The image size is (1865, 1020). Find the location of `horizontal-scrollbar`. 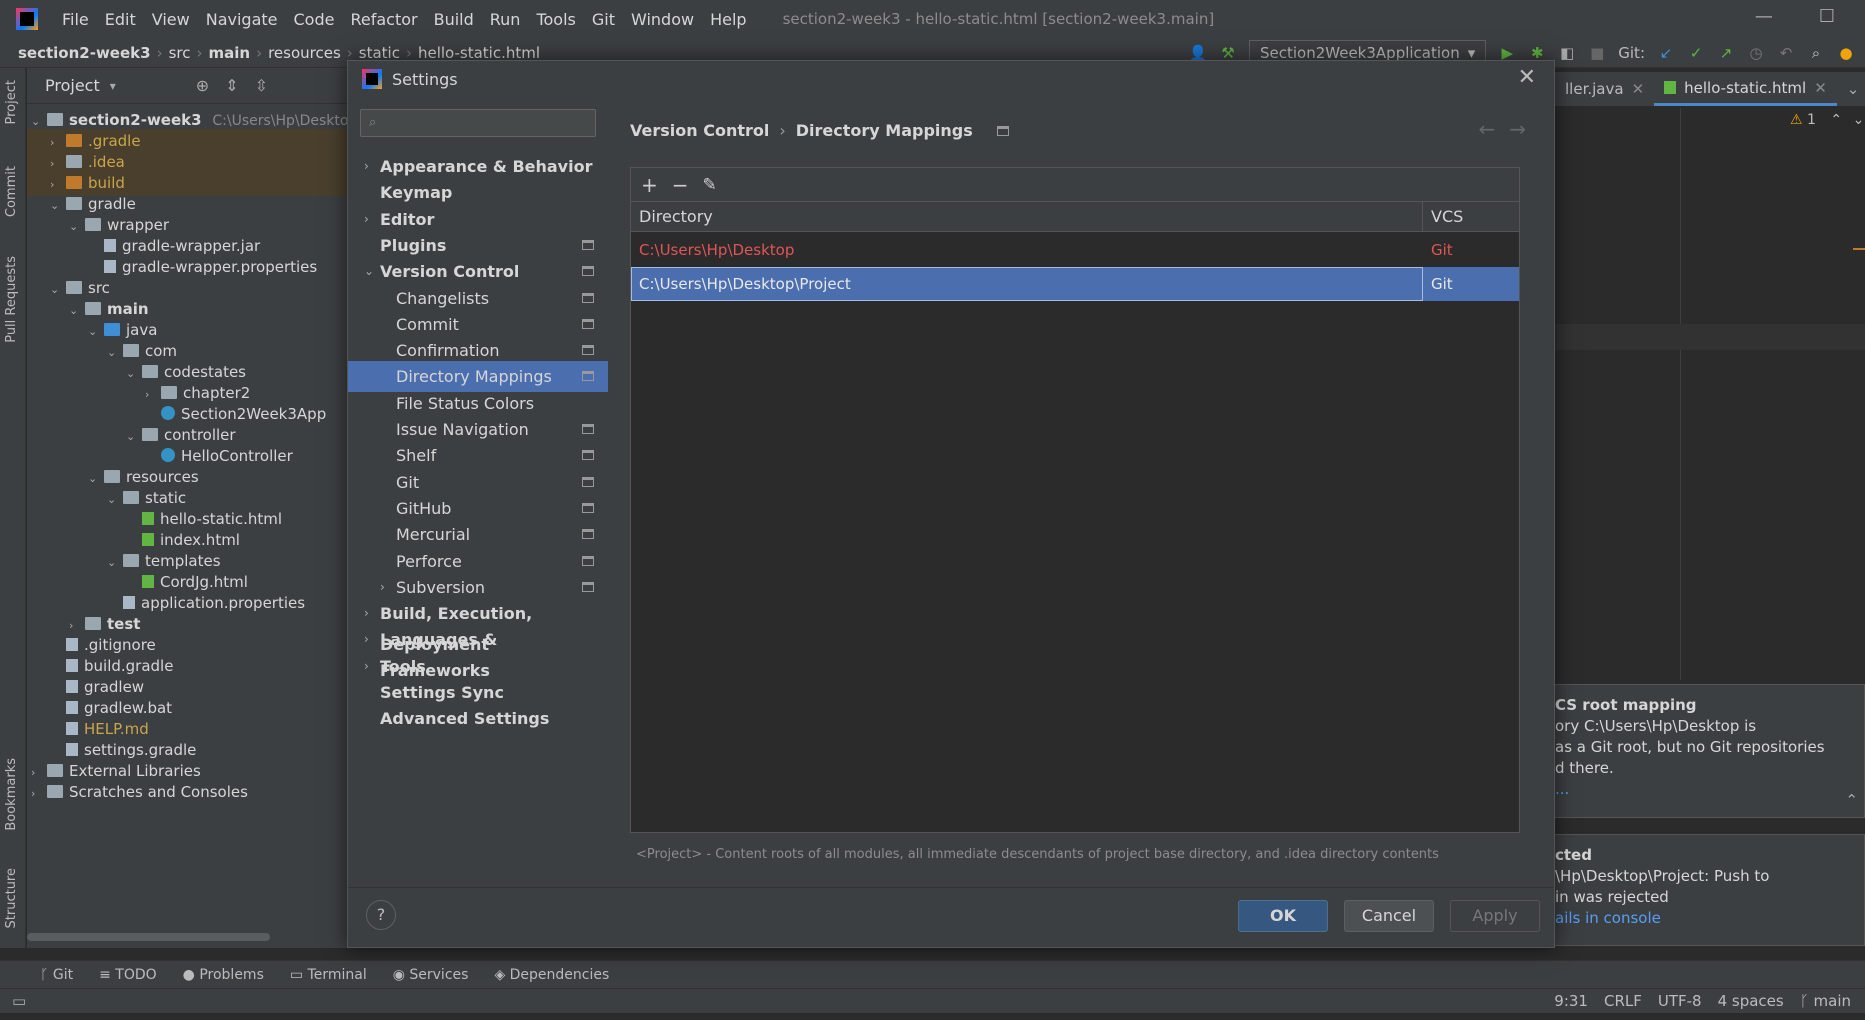

horizontal-scrollbar is located at coordinates (148, 937).